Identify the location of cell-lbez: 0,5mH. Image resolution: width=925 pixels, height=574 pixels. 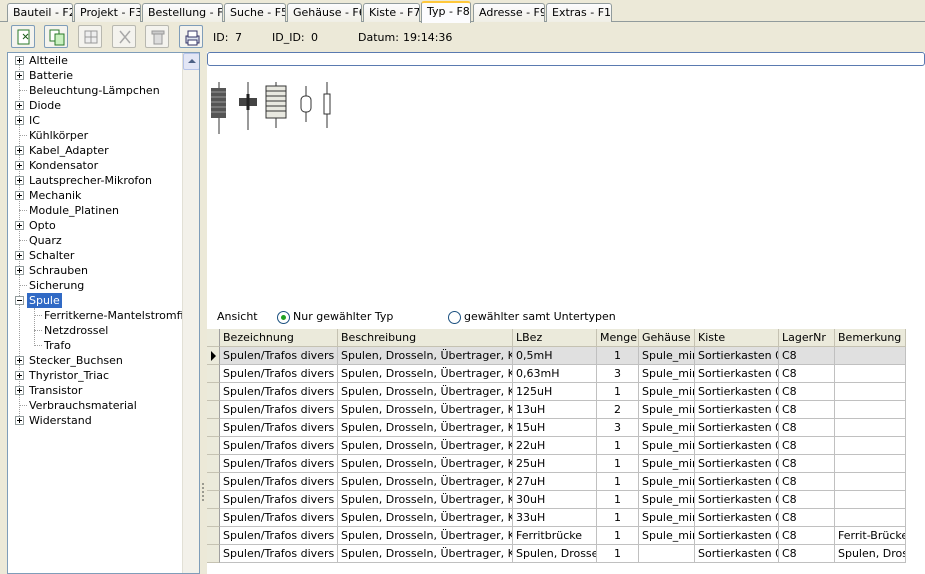
(555, 356).